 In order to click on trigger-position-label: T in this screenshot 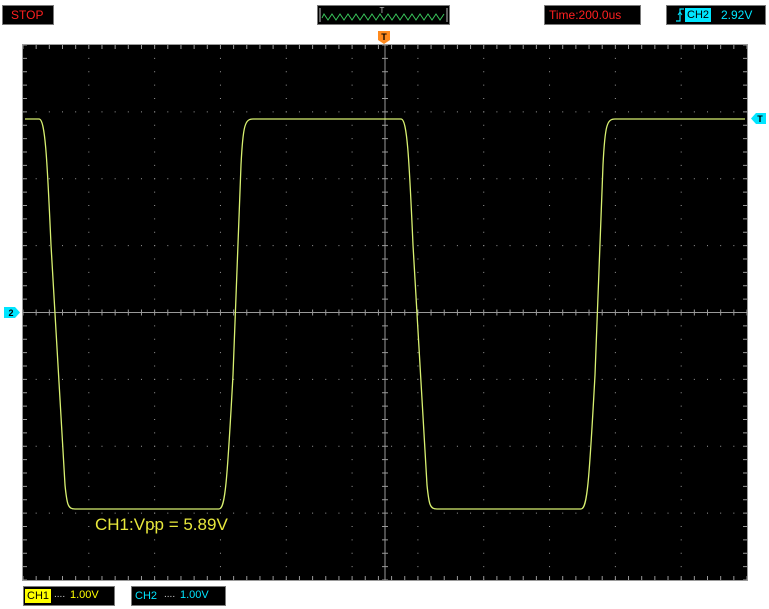, I will do `click(384, 37)`.